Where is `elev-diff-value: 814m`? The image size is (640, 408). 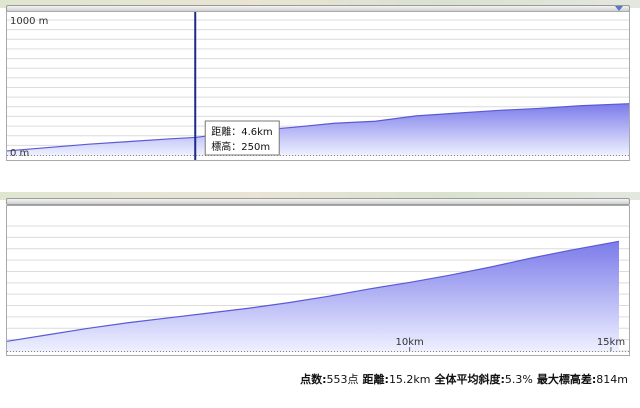 elev-diff-value: 814m is located at coordinates (612, 379).